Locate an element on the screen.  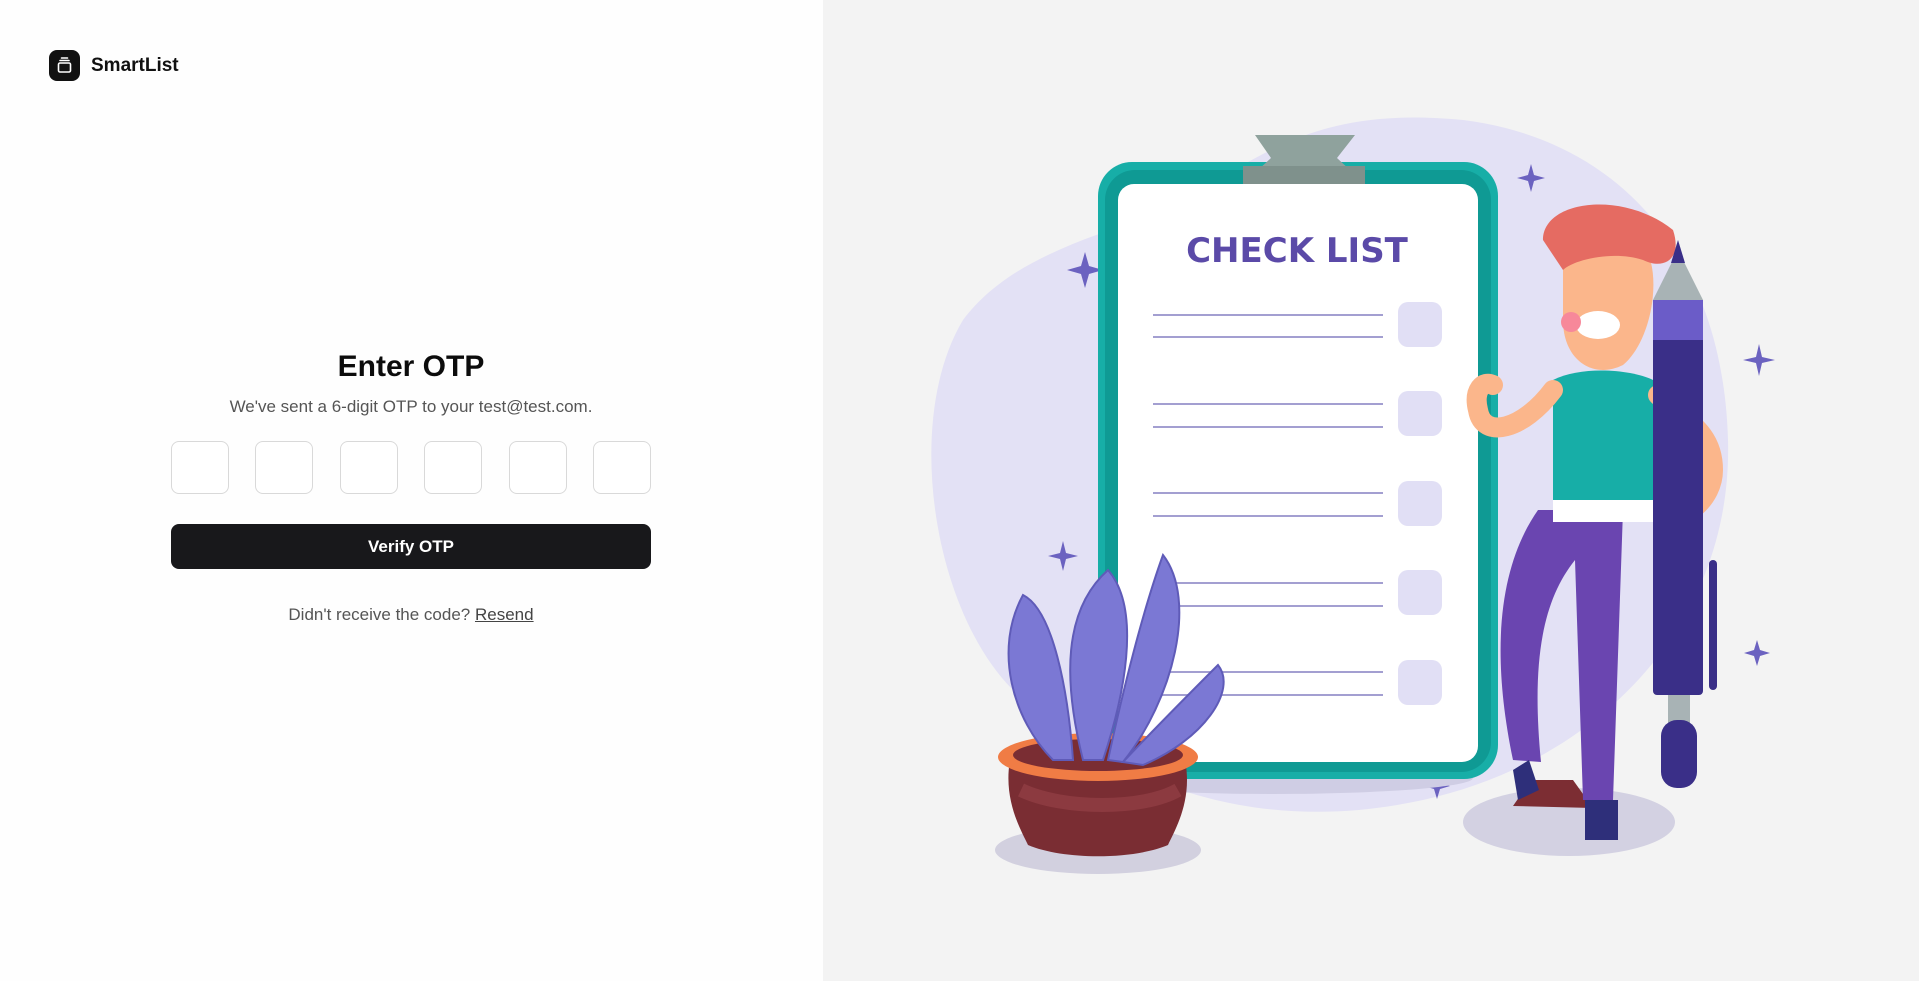
resend-link: Resend is located at coordinates (504, 614).